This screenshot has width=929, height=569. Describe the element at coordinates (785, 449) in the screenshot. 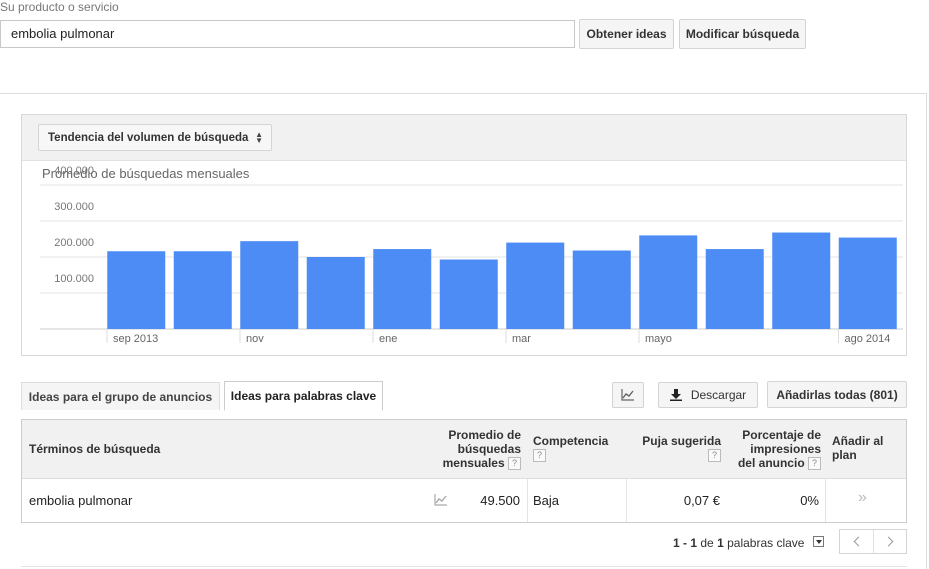

I see `header-share-line2: impresiones` at that location.